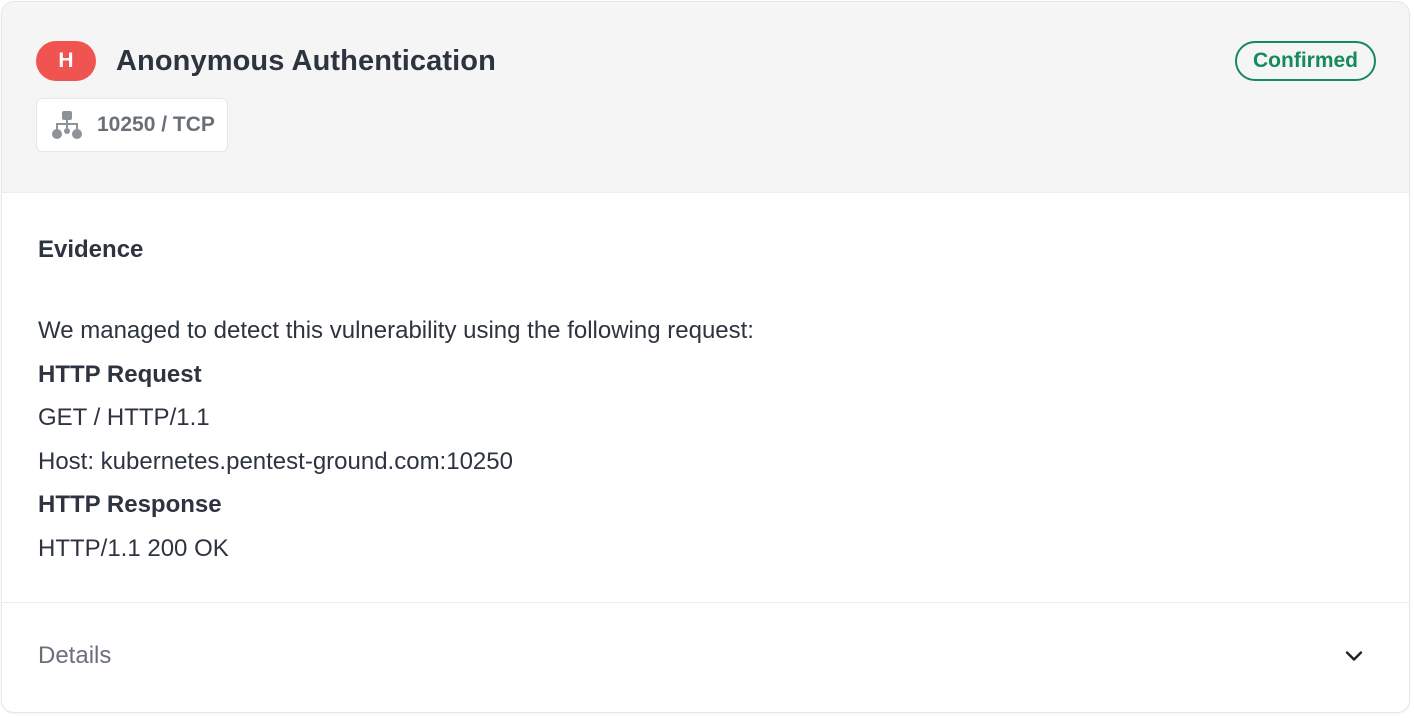 The image size is (1414, 718). I want to click on response-line: HTTP/1.1 200 OK, so click(133, 548).